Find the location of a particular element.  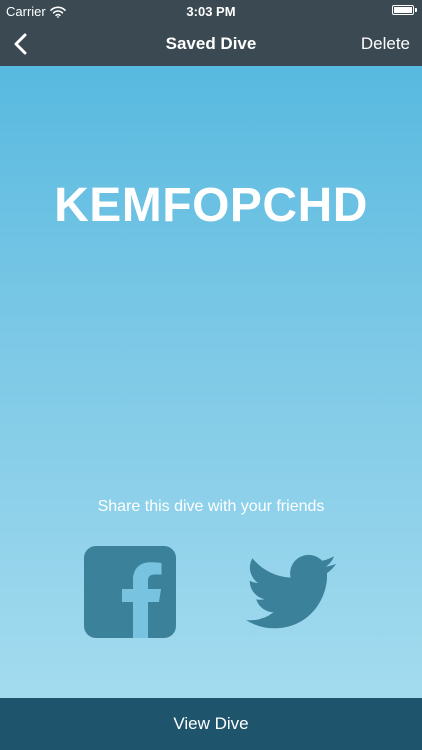

status-time: 3:03 PM is located at coordinates (211, 11).